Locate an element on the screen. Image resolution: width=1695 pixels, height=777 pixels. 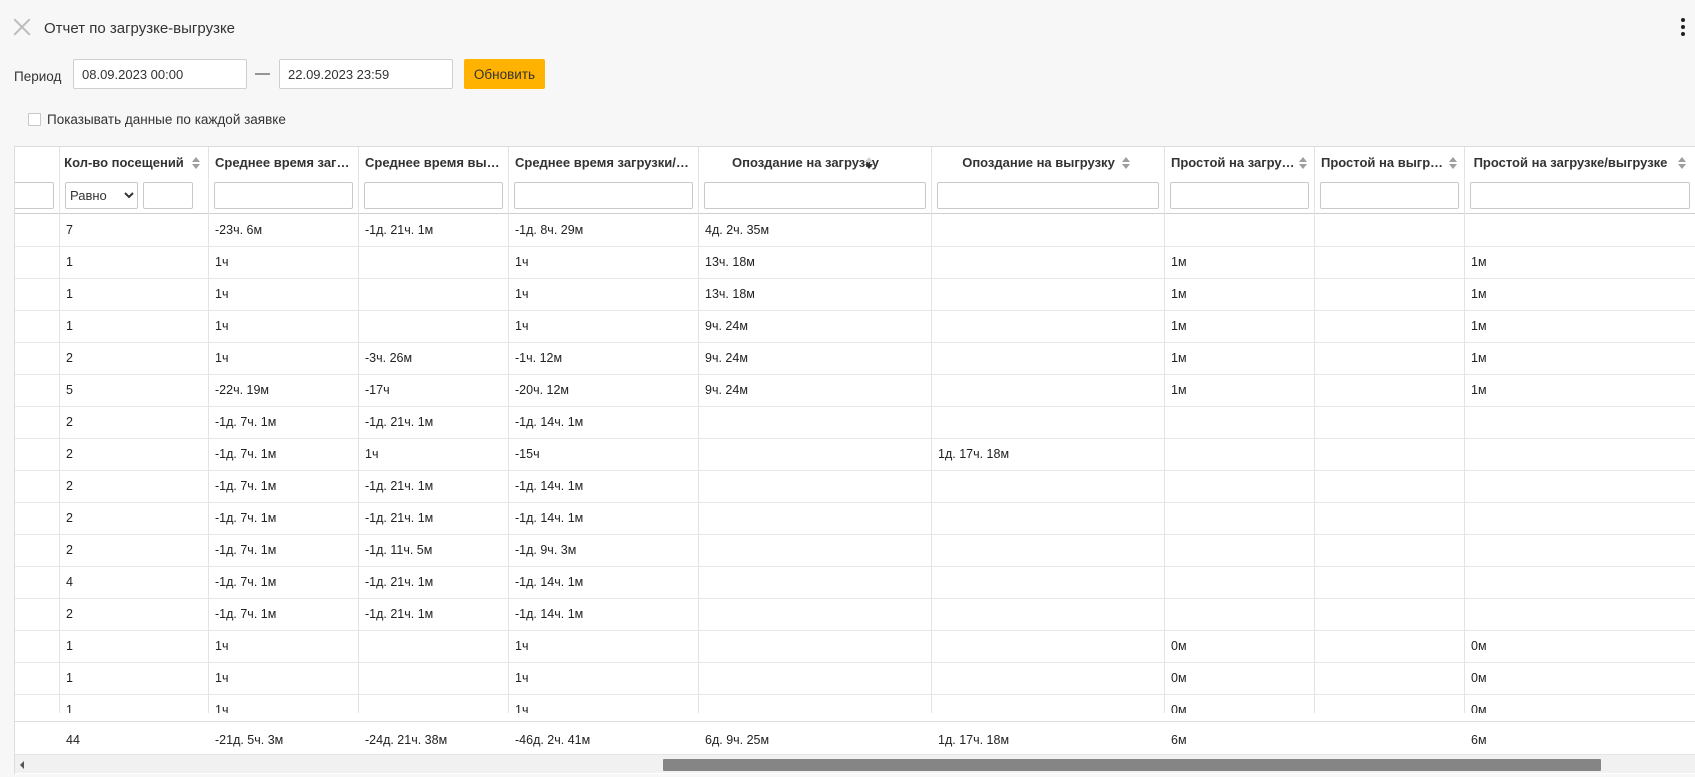
table-cell: 7 is located at coordinates (69, 230).